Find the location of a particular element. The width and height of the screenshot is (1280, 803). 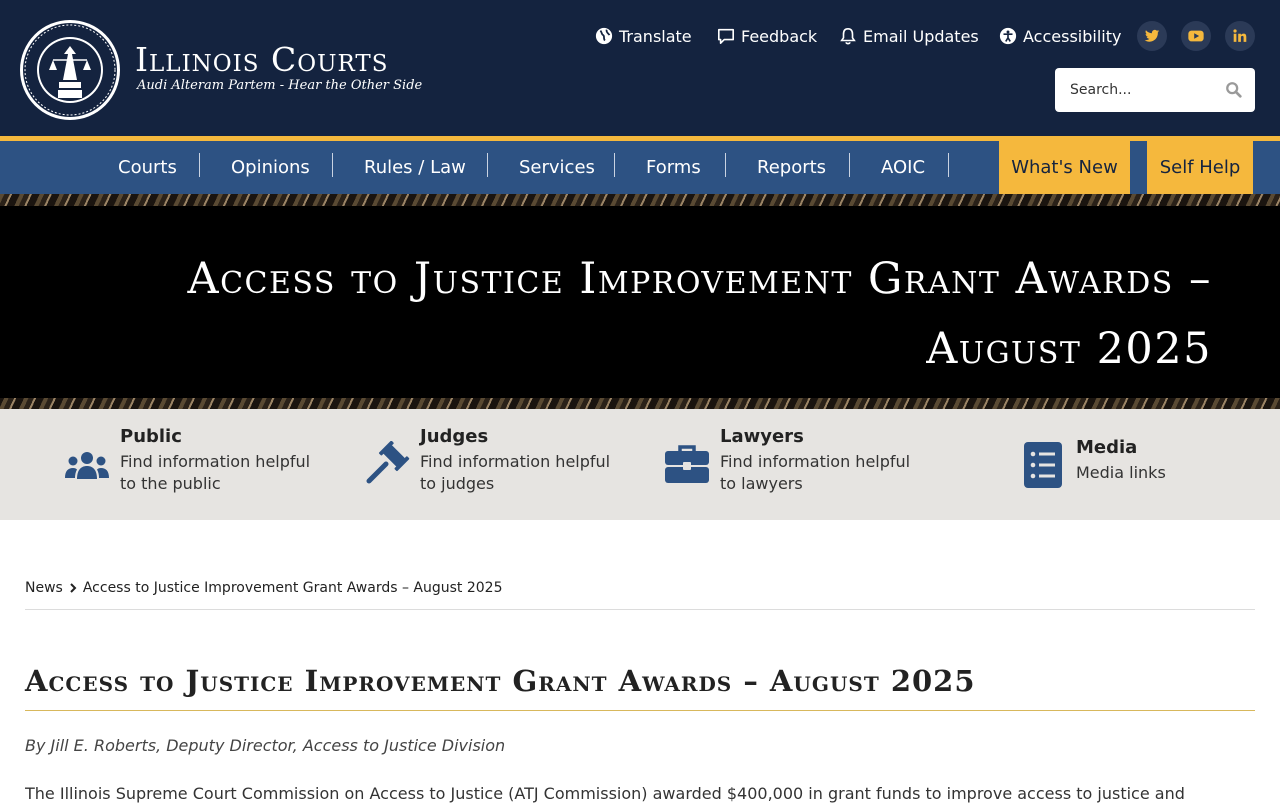

chevron-right-icon is located at coordinates (73, 588).